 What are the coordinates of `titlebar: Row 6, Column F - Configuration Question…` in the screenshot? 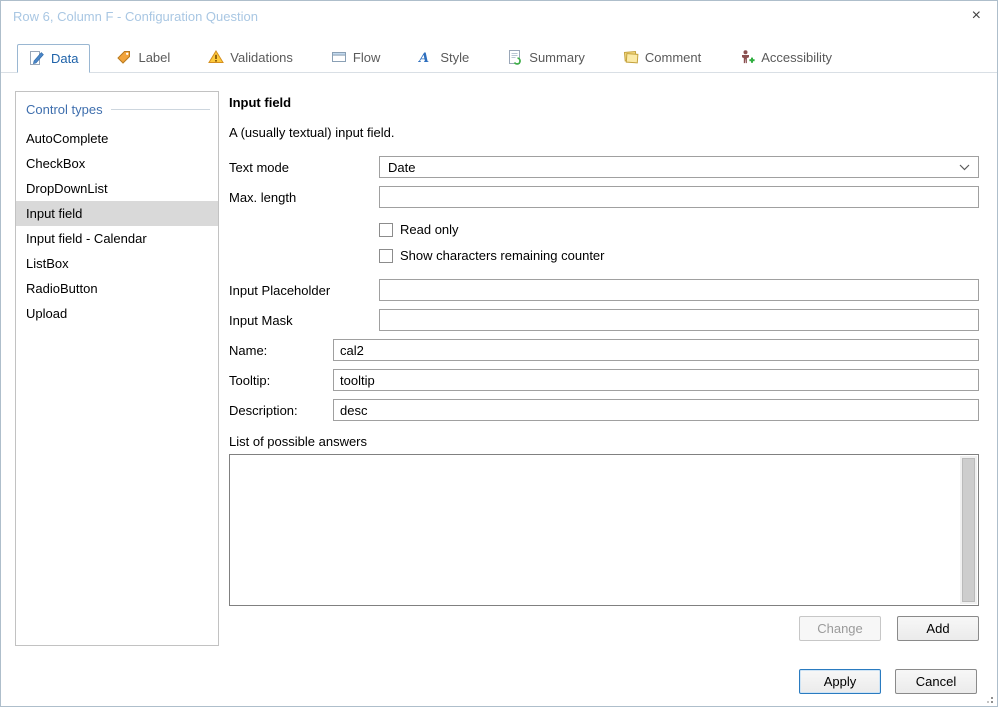 It's located at (499, 16).